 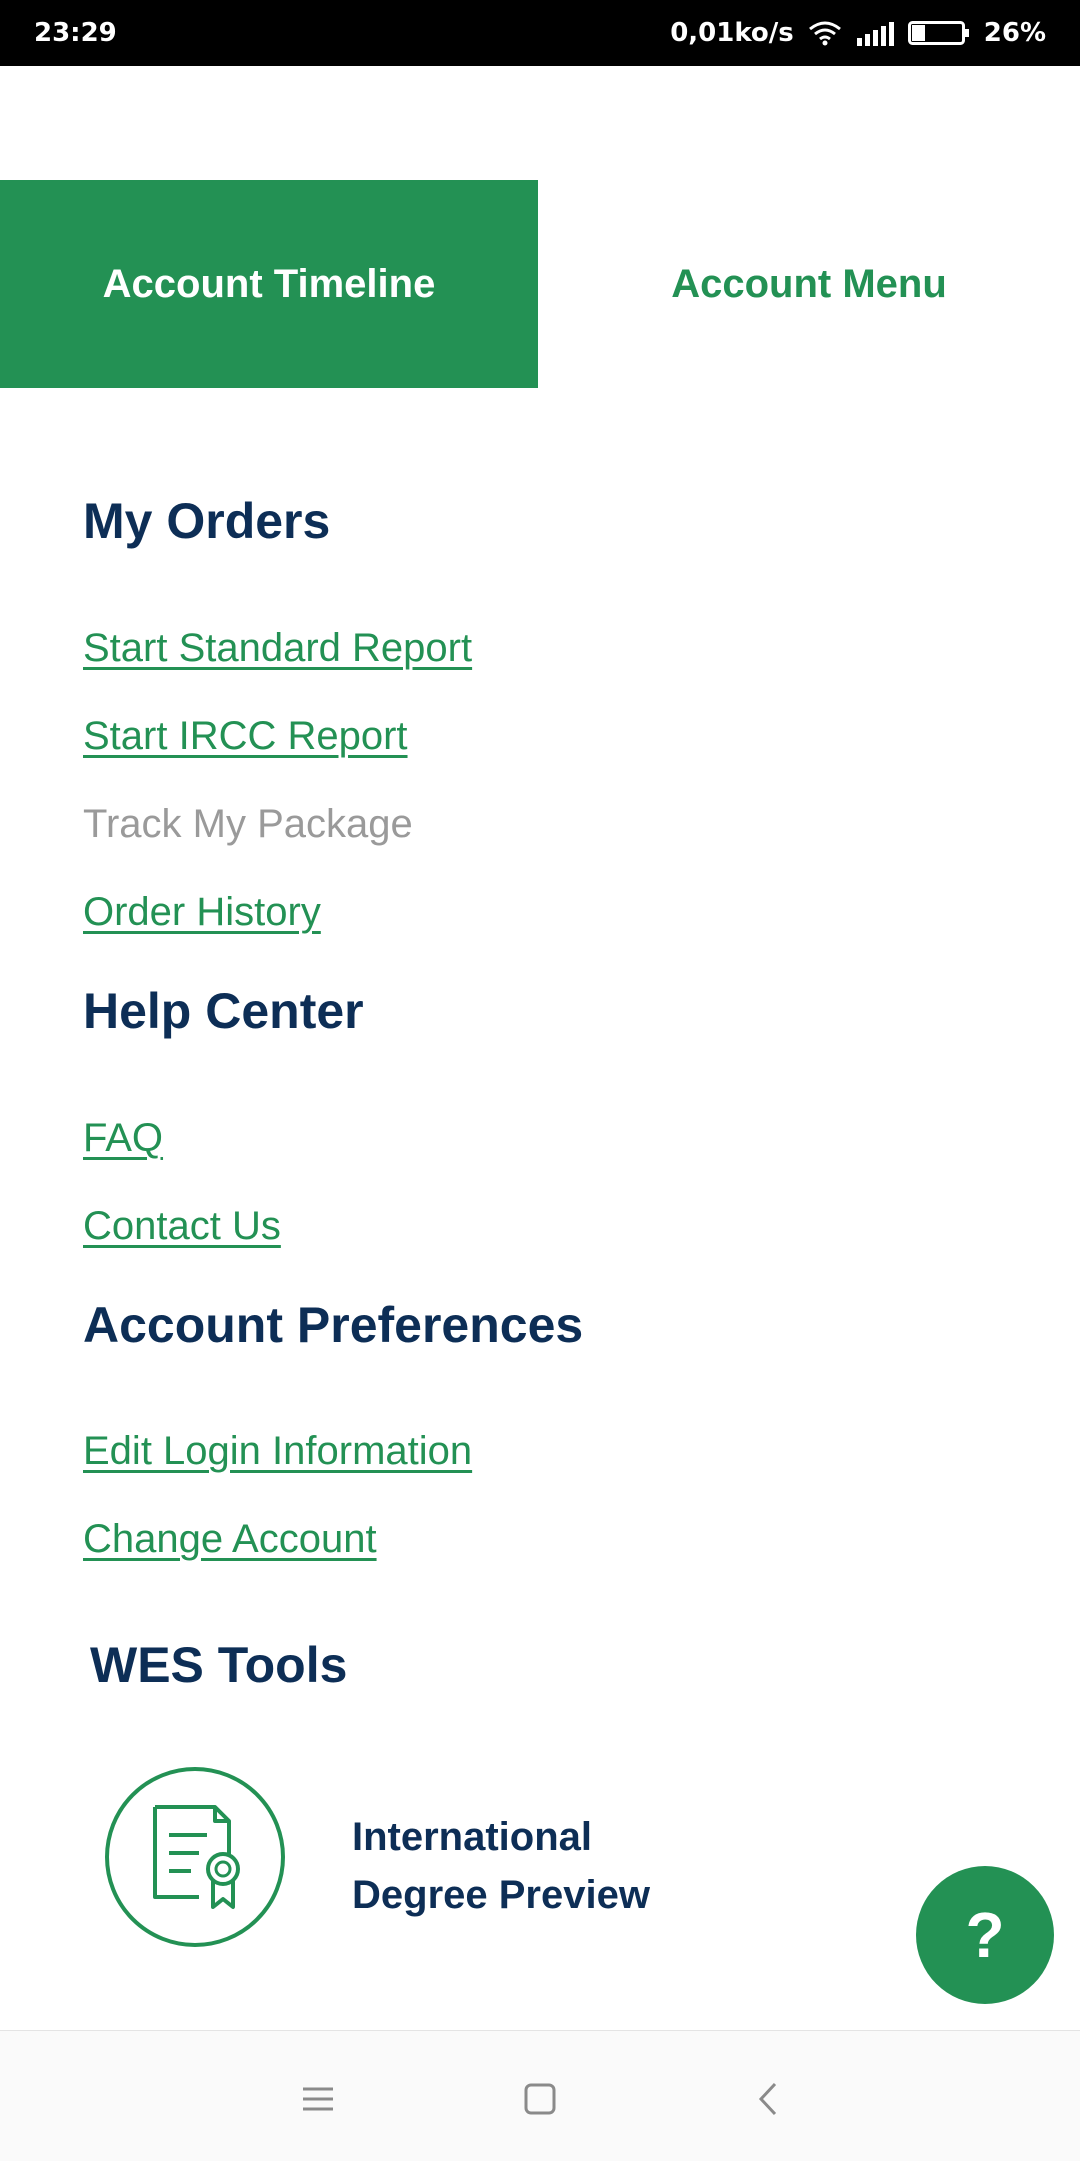 What do you see at coordinates (938, 33) in the screenshot?
I see `battery-icon` at bounding box center [938, 33].